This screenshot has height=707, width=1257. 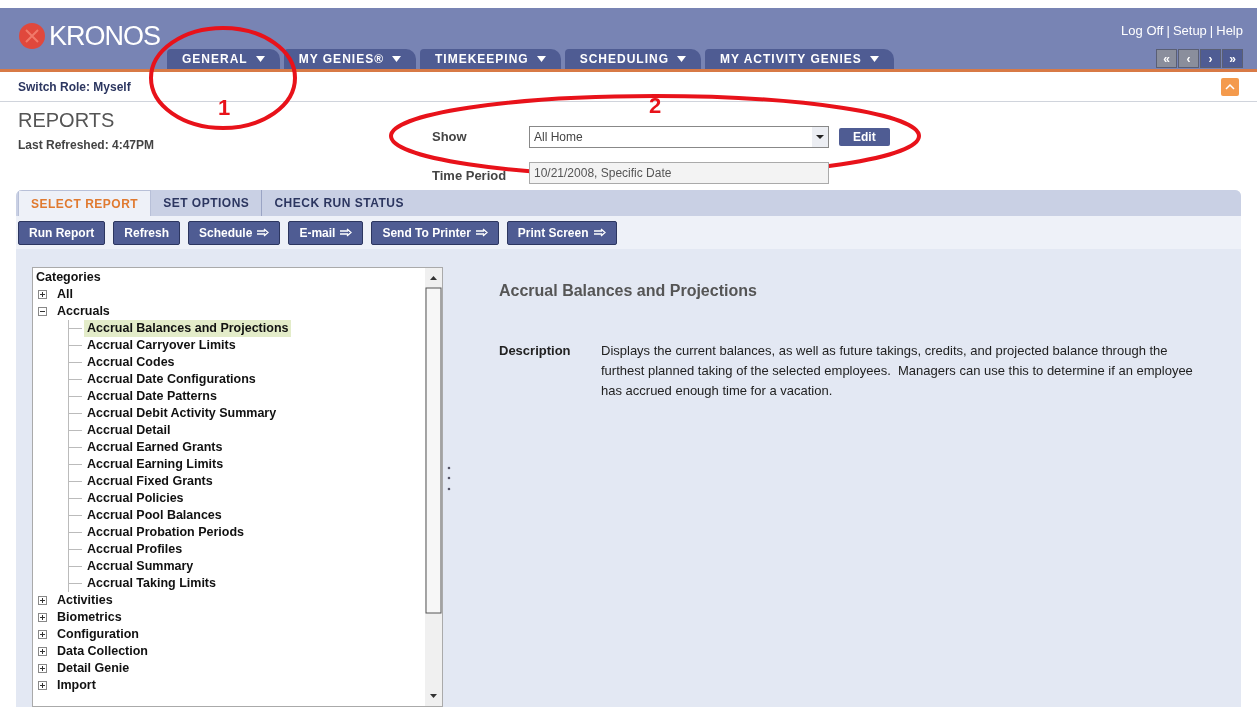 I want to click on tree-item: Import, so click(x=76, y=685).